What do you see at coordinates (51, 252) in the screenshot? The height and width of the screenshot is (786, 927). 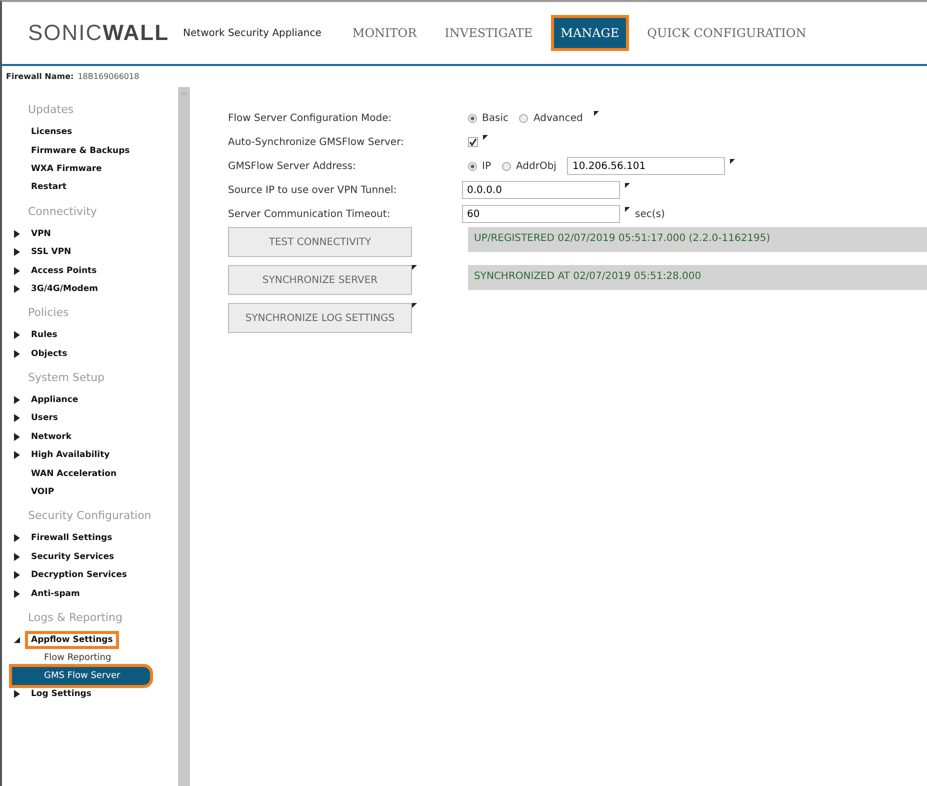 I see `nav-item: SSL VPN` at bounding box center [51, 252].